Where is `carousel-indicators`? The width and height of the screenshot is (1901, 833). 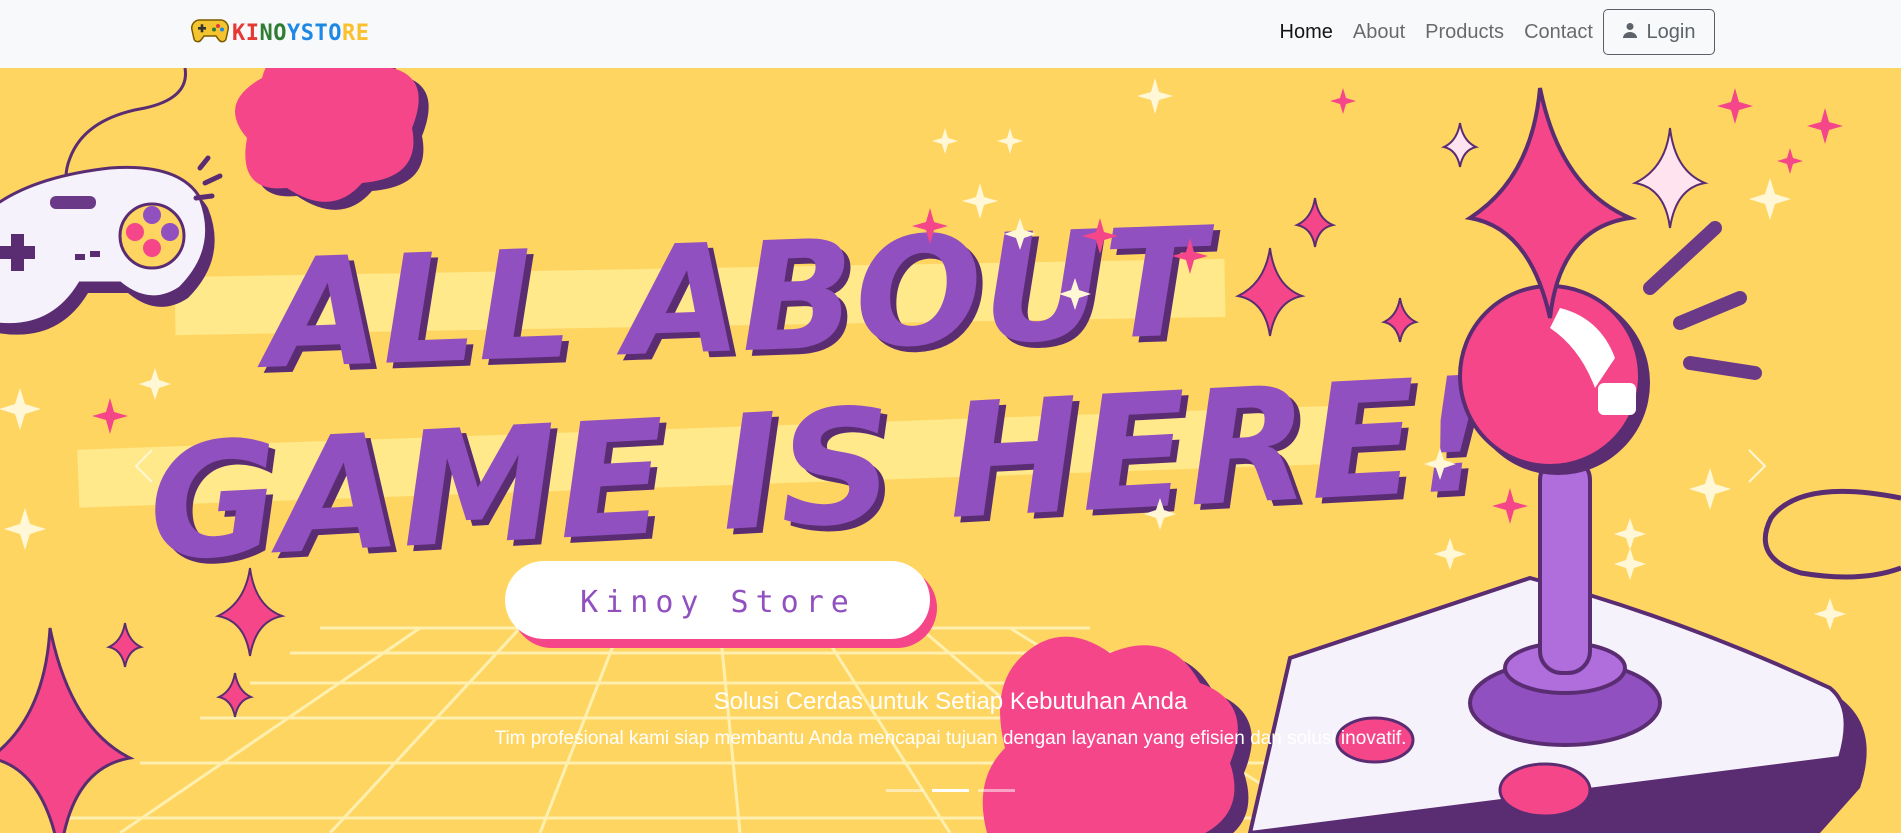 carousel-indicators is located at coordinates (950, 790).